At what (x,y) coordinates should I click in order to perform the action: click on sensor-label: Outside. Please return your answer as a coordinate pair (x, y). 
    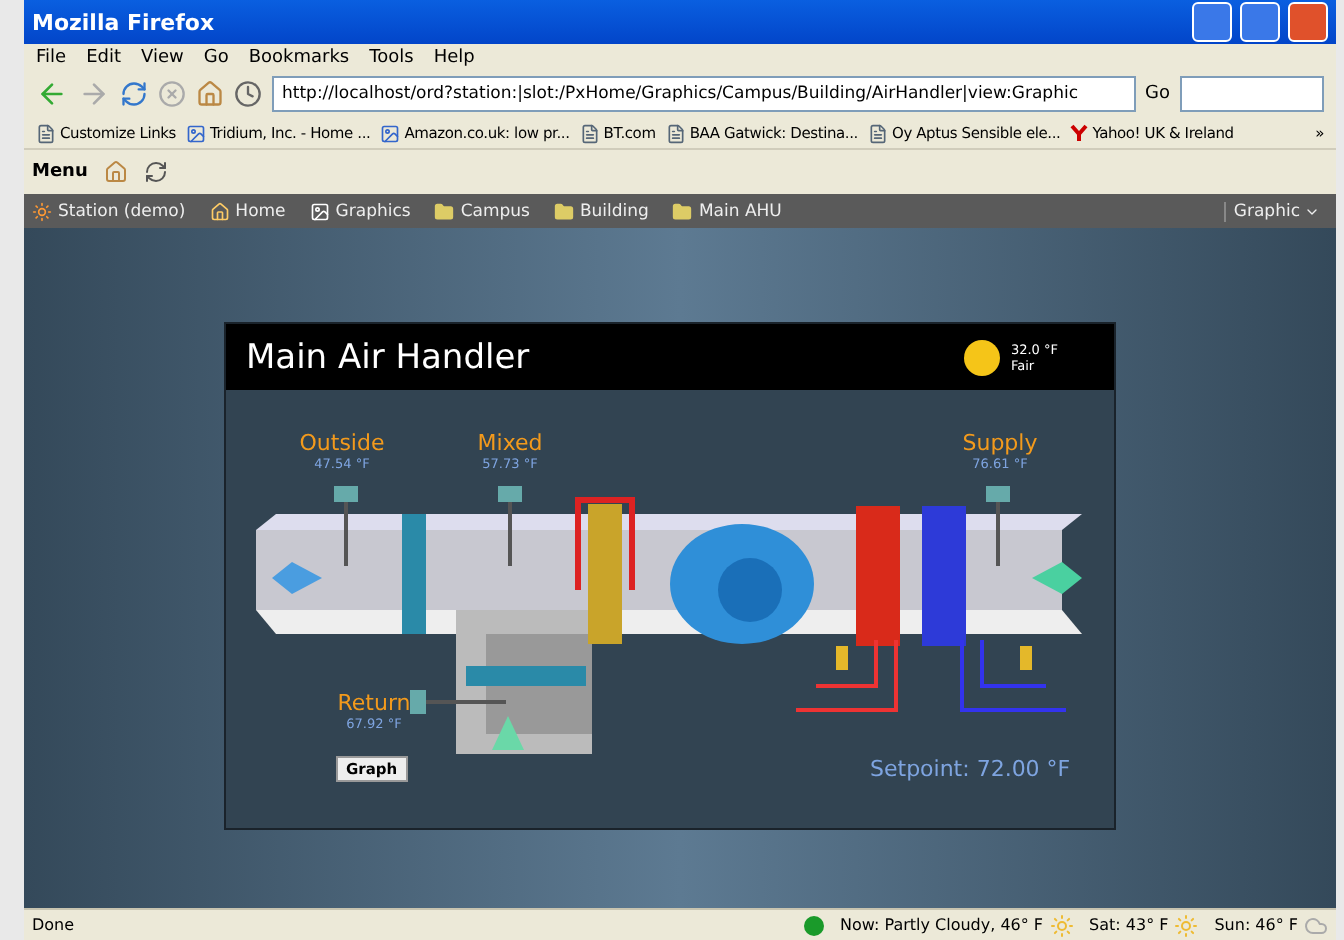
    Looking at the image, I should click on (342, 443).